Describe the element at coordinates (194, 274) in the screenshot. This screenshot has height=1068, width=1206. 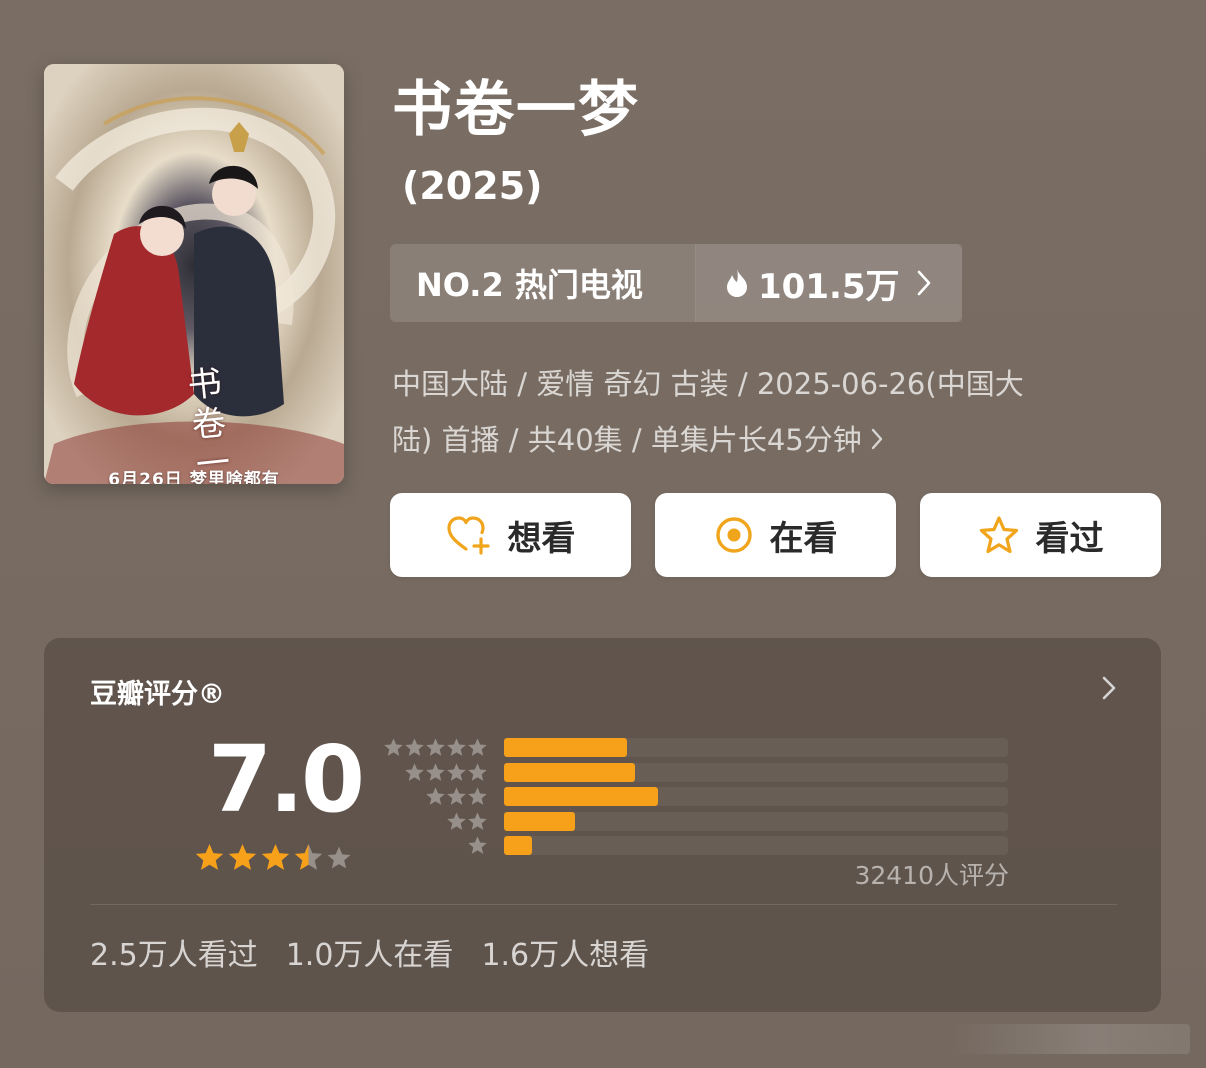
I see `poster-image: 书卷一梦 6月26日 梦里啥都有` at that location.